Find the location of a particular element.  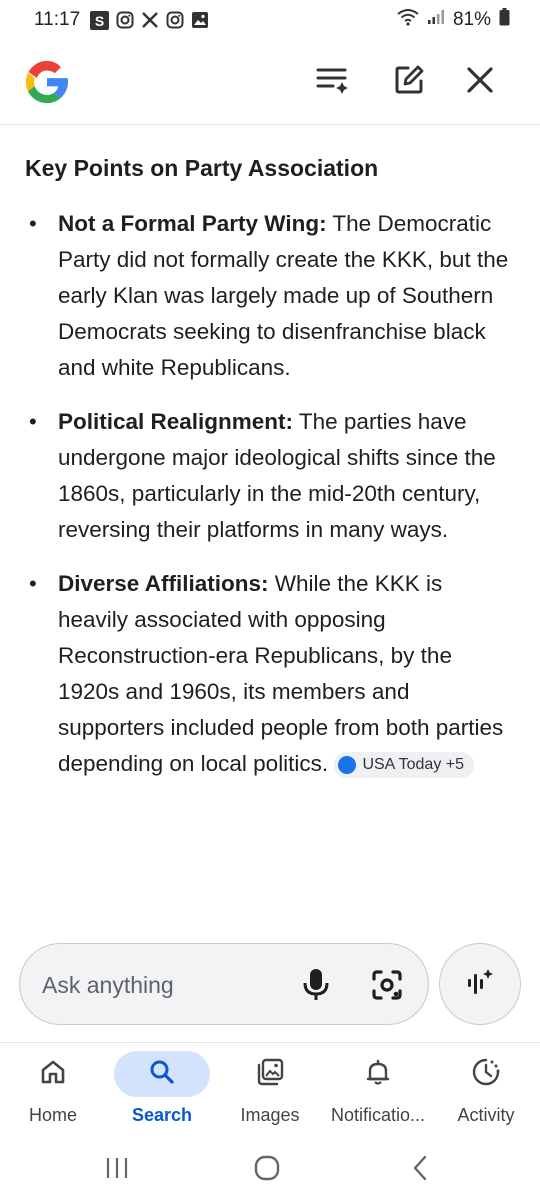

back-button is located at coordinates (420, 1170).